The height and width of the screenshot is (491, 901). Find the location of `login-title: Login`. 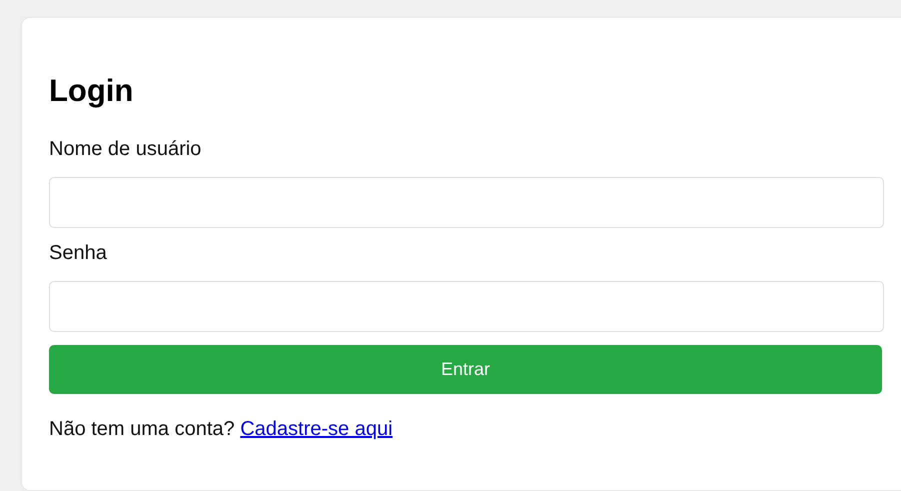

login-title: Login is located at coordinates (91, 91).